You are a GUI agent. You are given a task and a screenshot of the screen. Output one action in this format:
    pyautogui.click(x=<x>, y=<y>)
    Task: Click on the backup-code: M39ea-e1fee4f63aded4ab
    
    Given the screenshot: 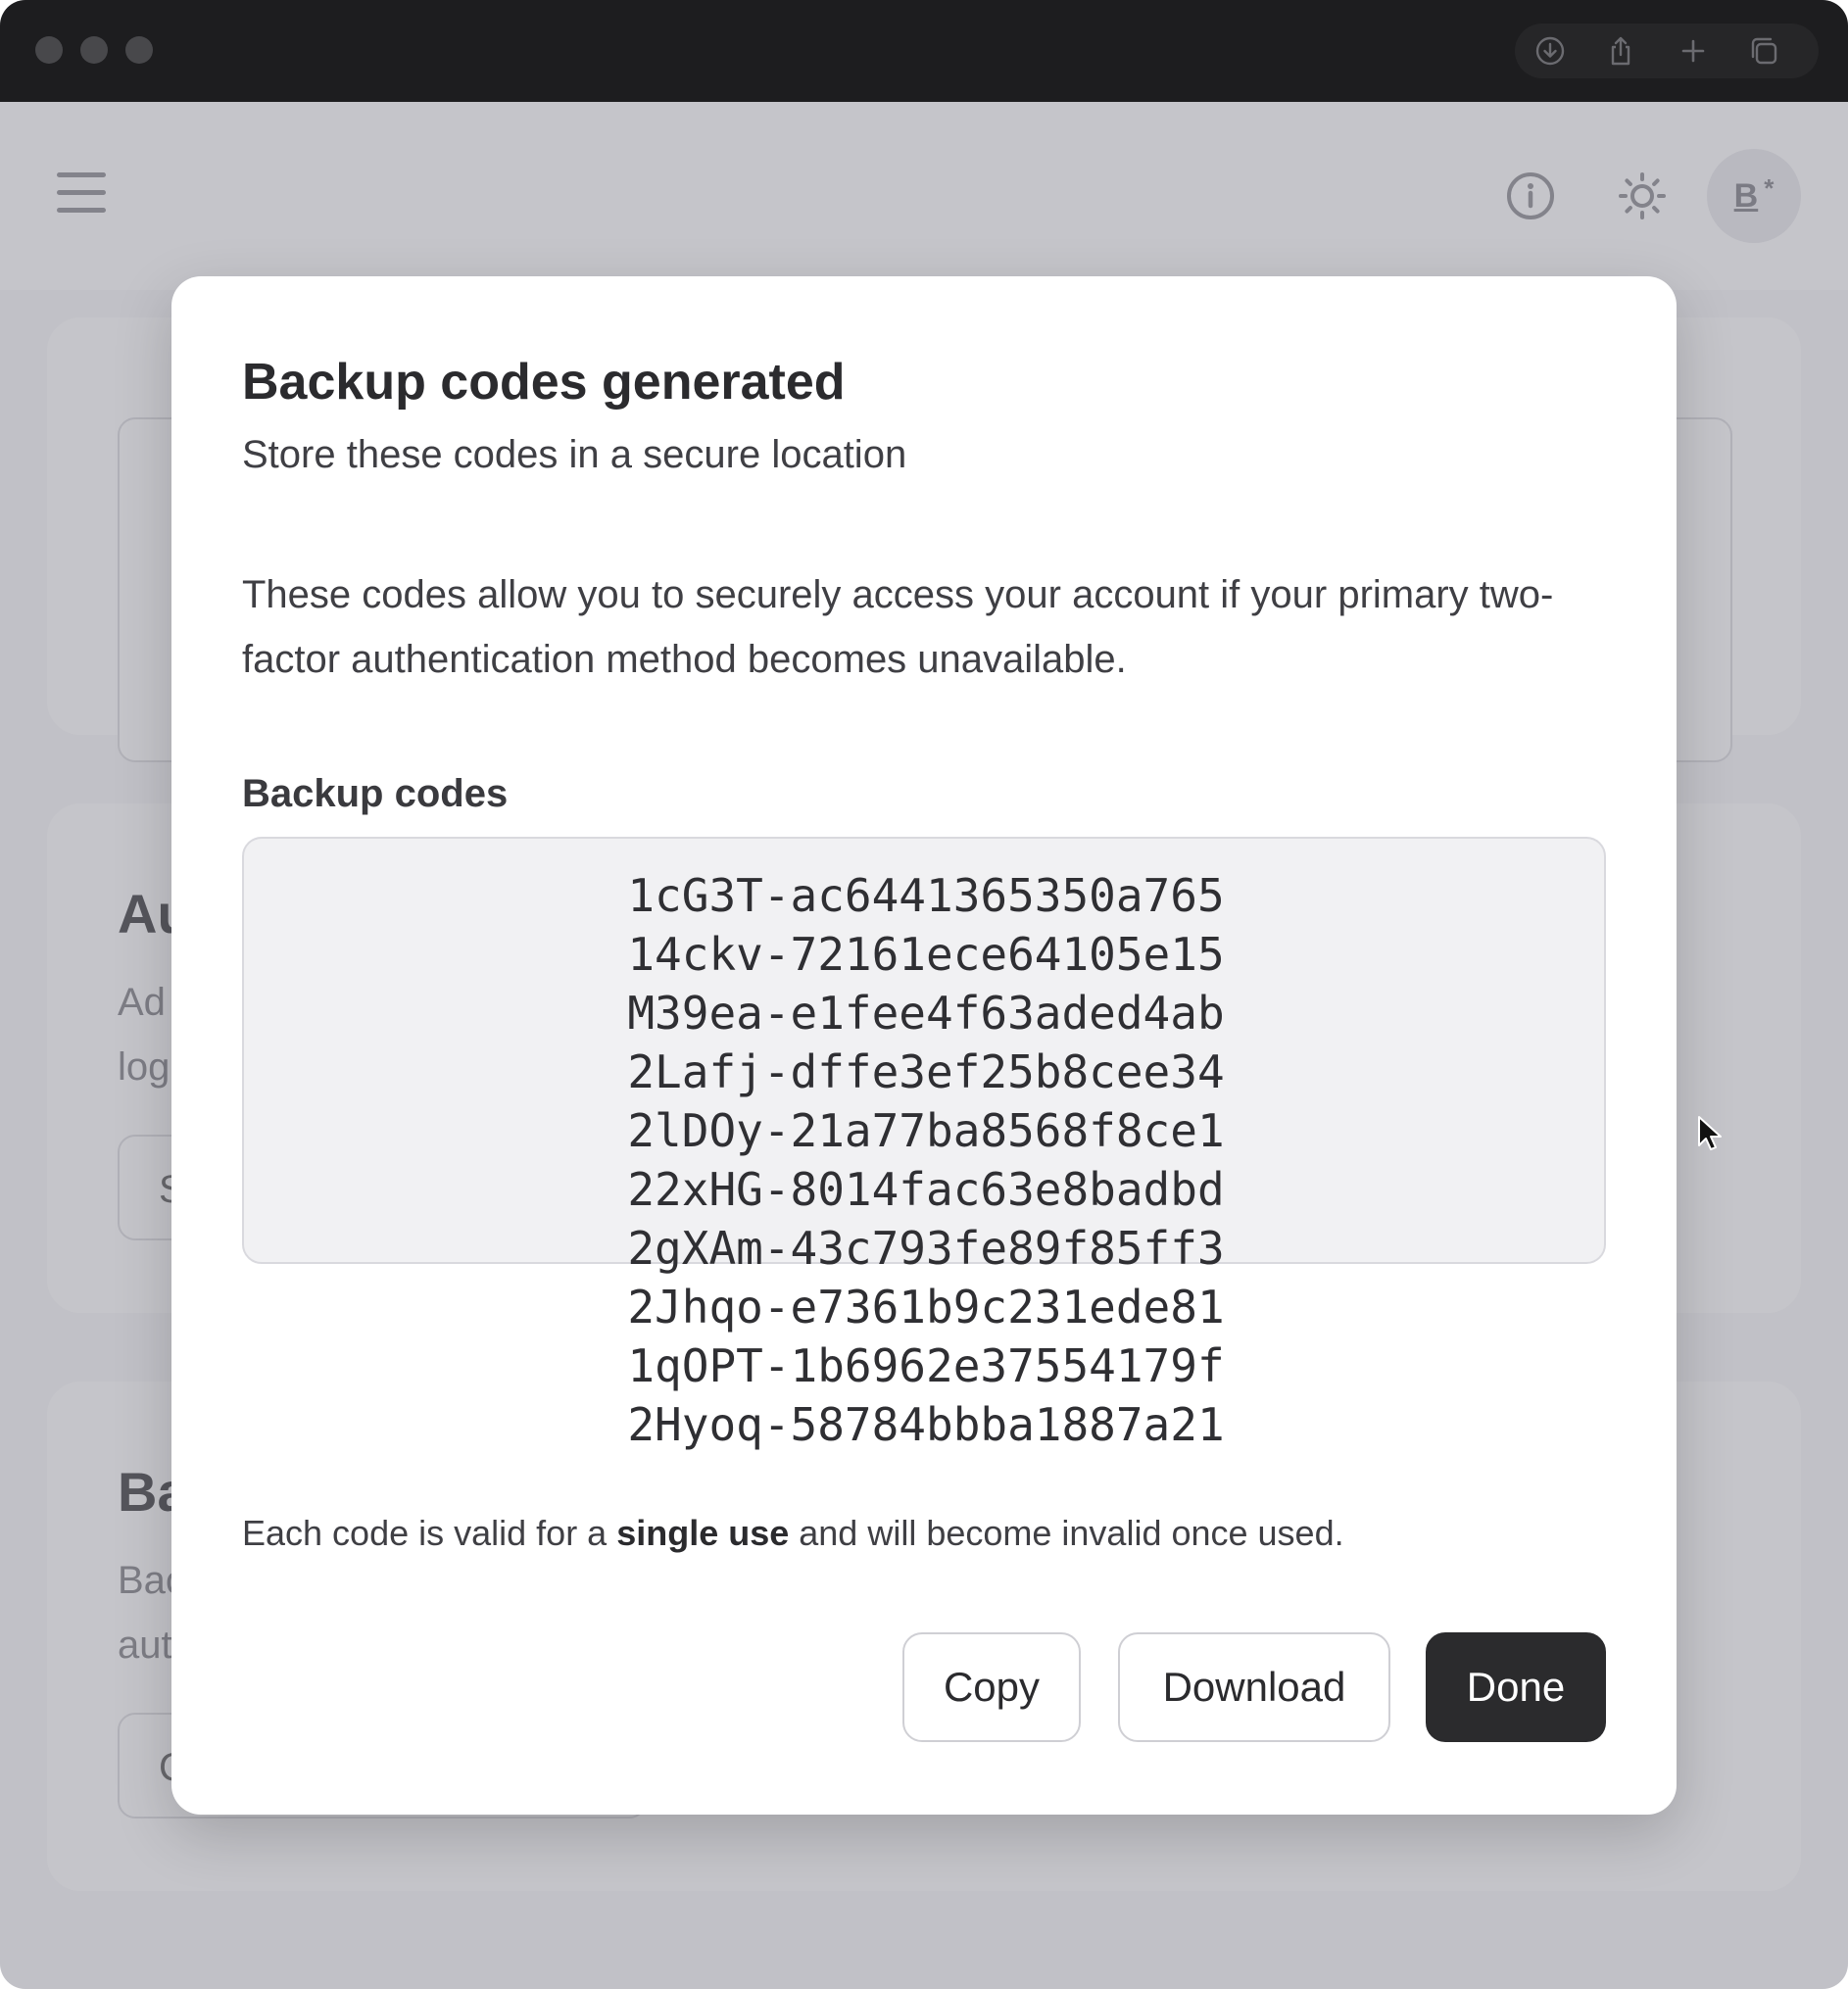 What is the action you would take?
    pyautogui.click(x=926, y=1013)
    